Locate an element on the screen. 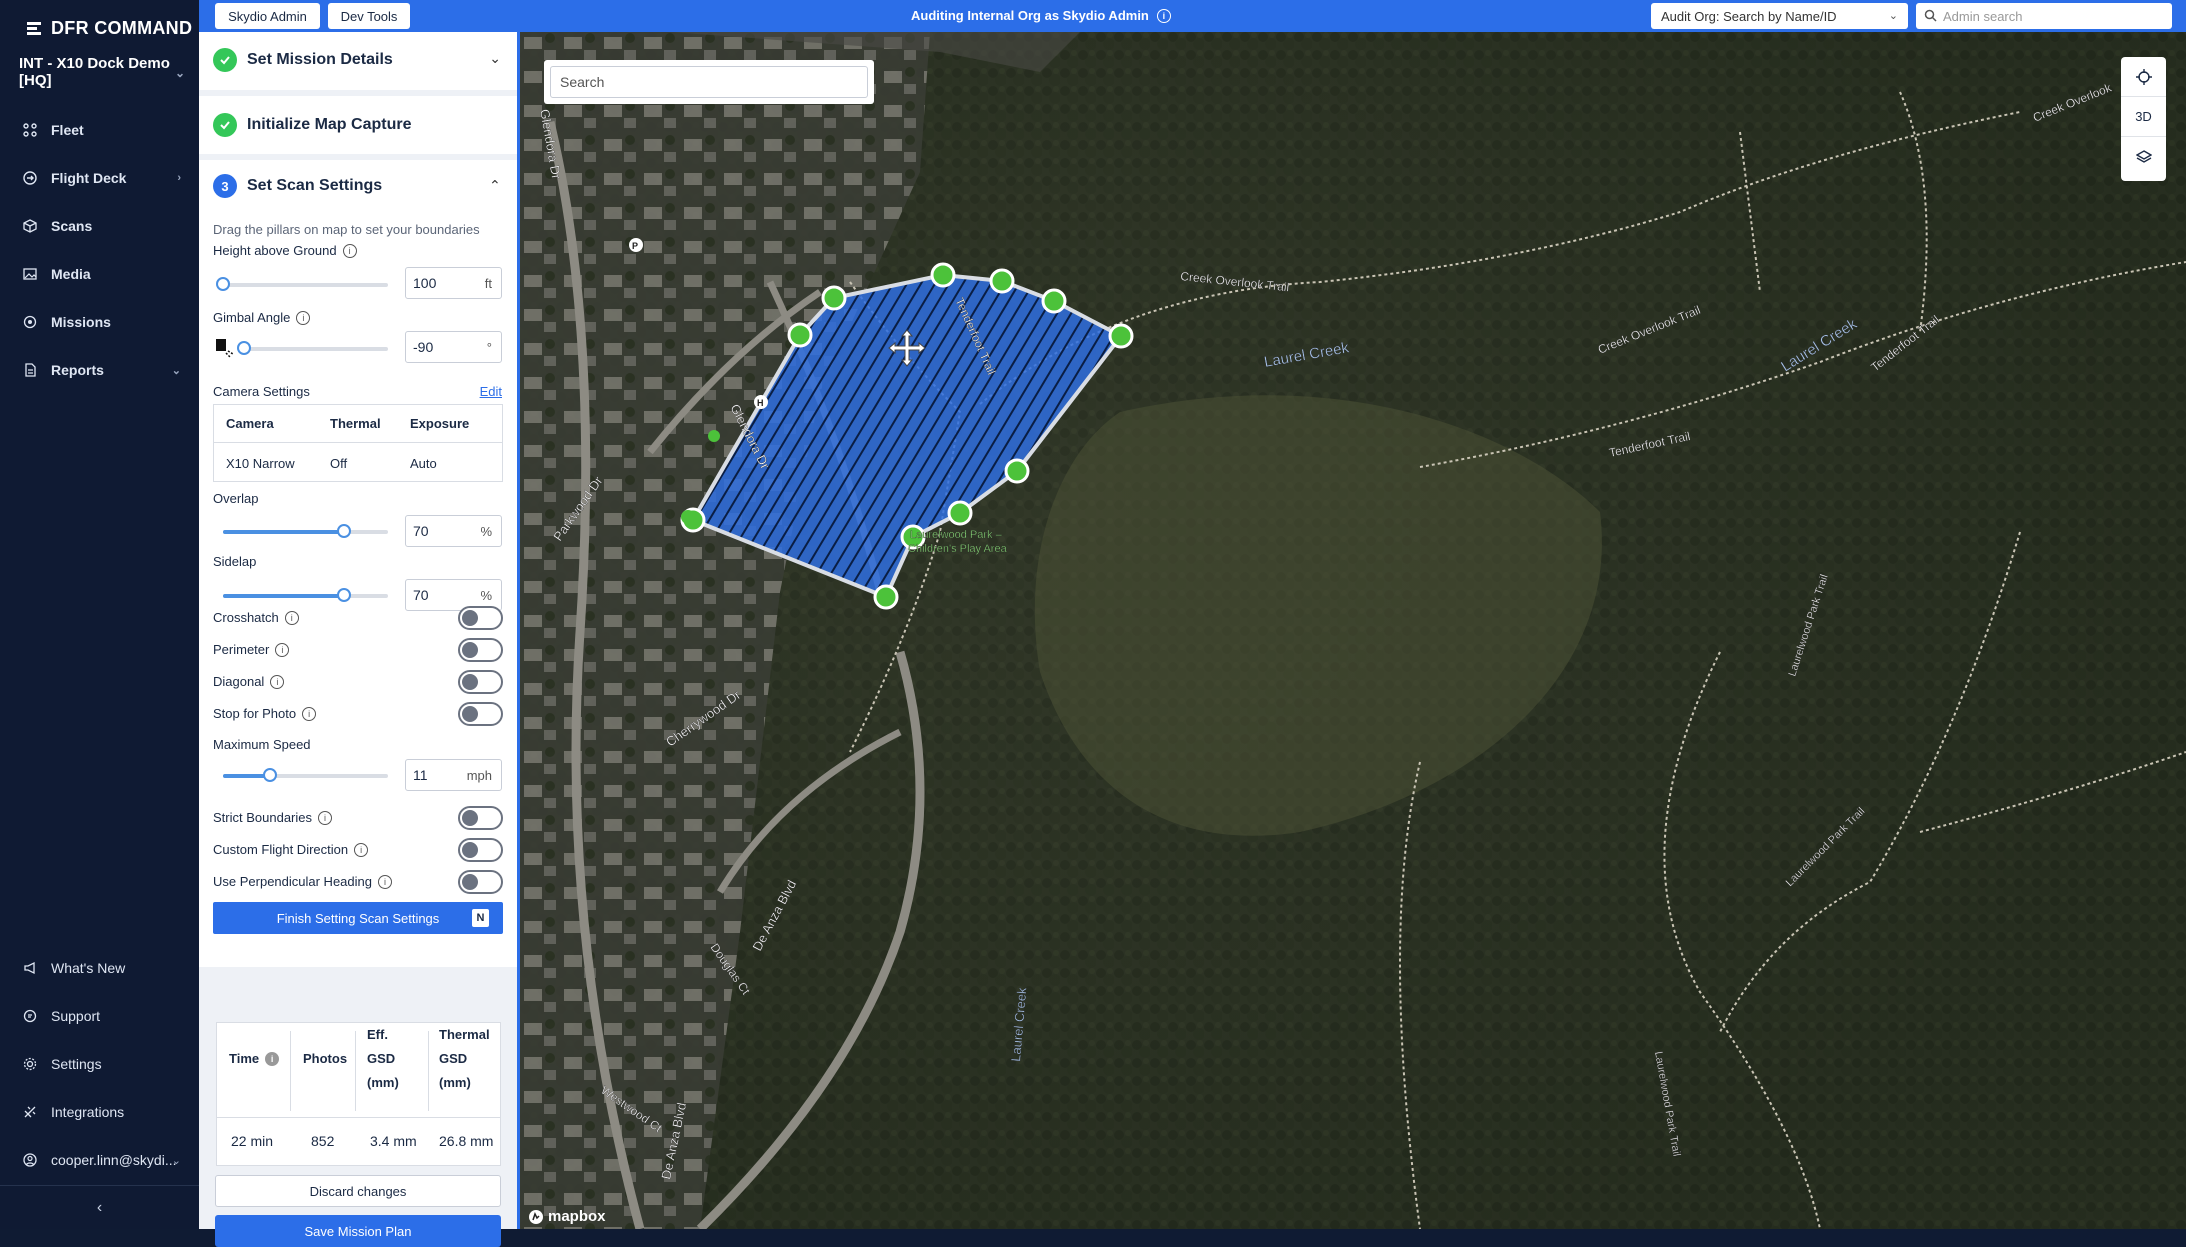 The height and width of the screenshot is (1247, 2186). crosshatch-toggle is located at coordinates (480, 618).